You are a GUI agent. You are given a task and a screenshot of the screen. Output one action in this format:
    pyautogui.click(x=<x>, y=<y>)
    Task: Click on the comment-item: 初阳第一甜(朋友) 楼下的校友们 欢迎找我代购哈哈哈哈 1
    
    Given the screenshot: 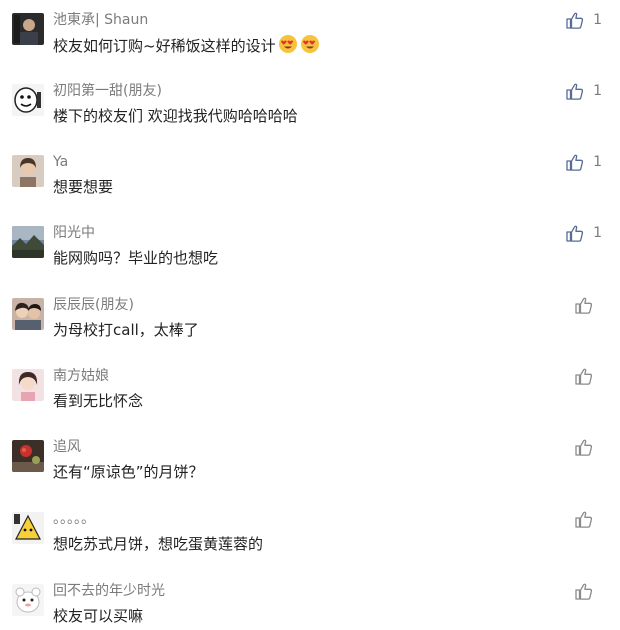 What is the action you would take?
    pyautogui.click(x=310, y=116)
    